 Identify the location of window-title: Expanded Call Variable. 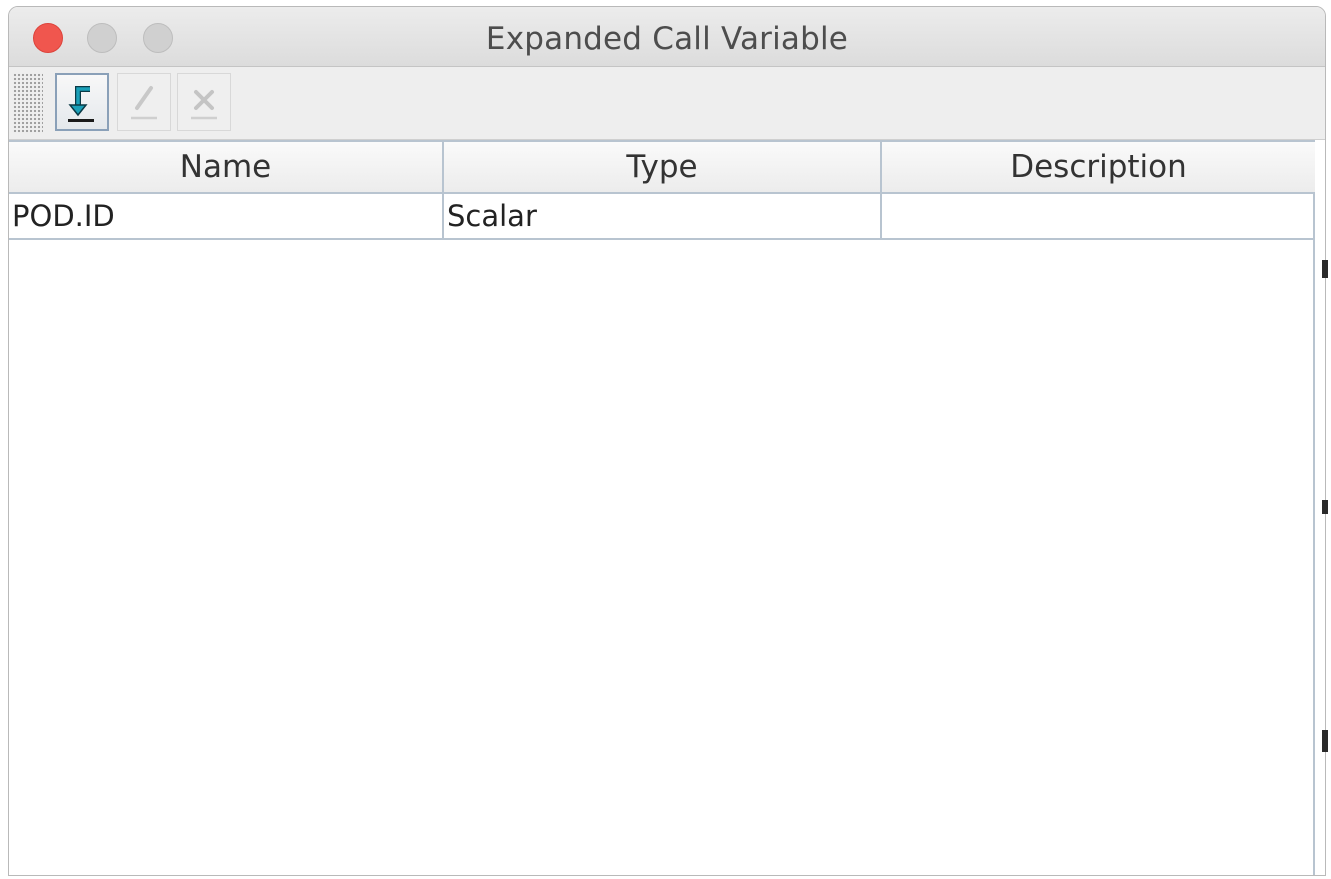
(667, 39).